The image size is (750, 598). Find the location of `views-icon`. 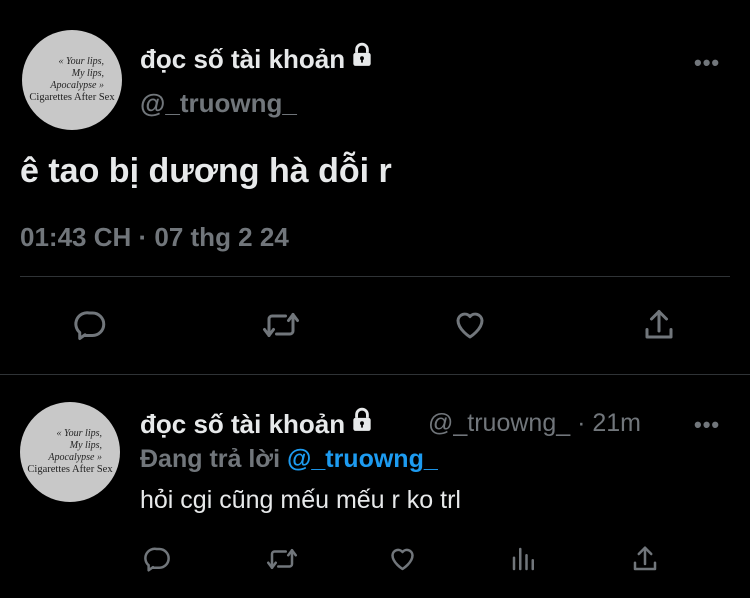

views-icon is located at coordinates (523, 559).